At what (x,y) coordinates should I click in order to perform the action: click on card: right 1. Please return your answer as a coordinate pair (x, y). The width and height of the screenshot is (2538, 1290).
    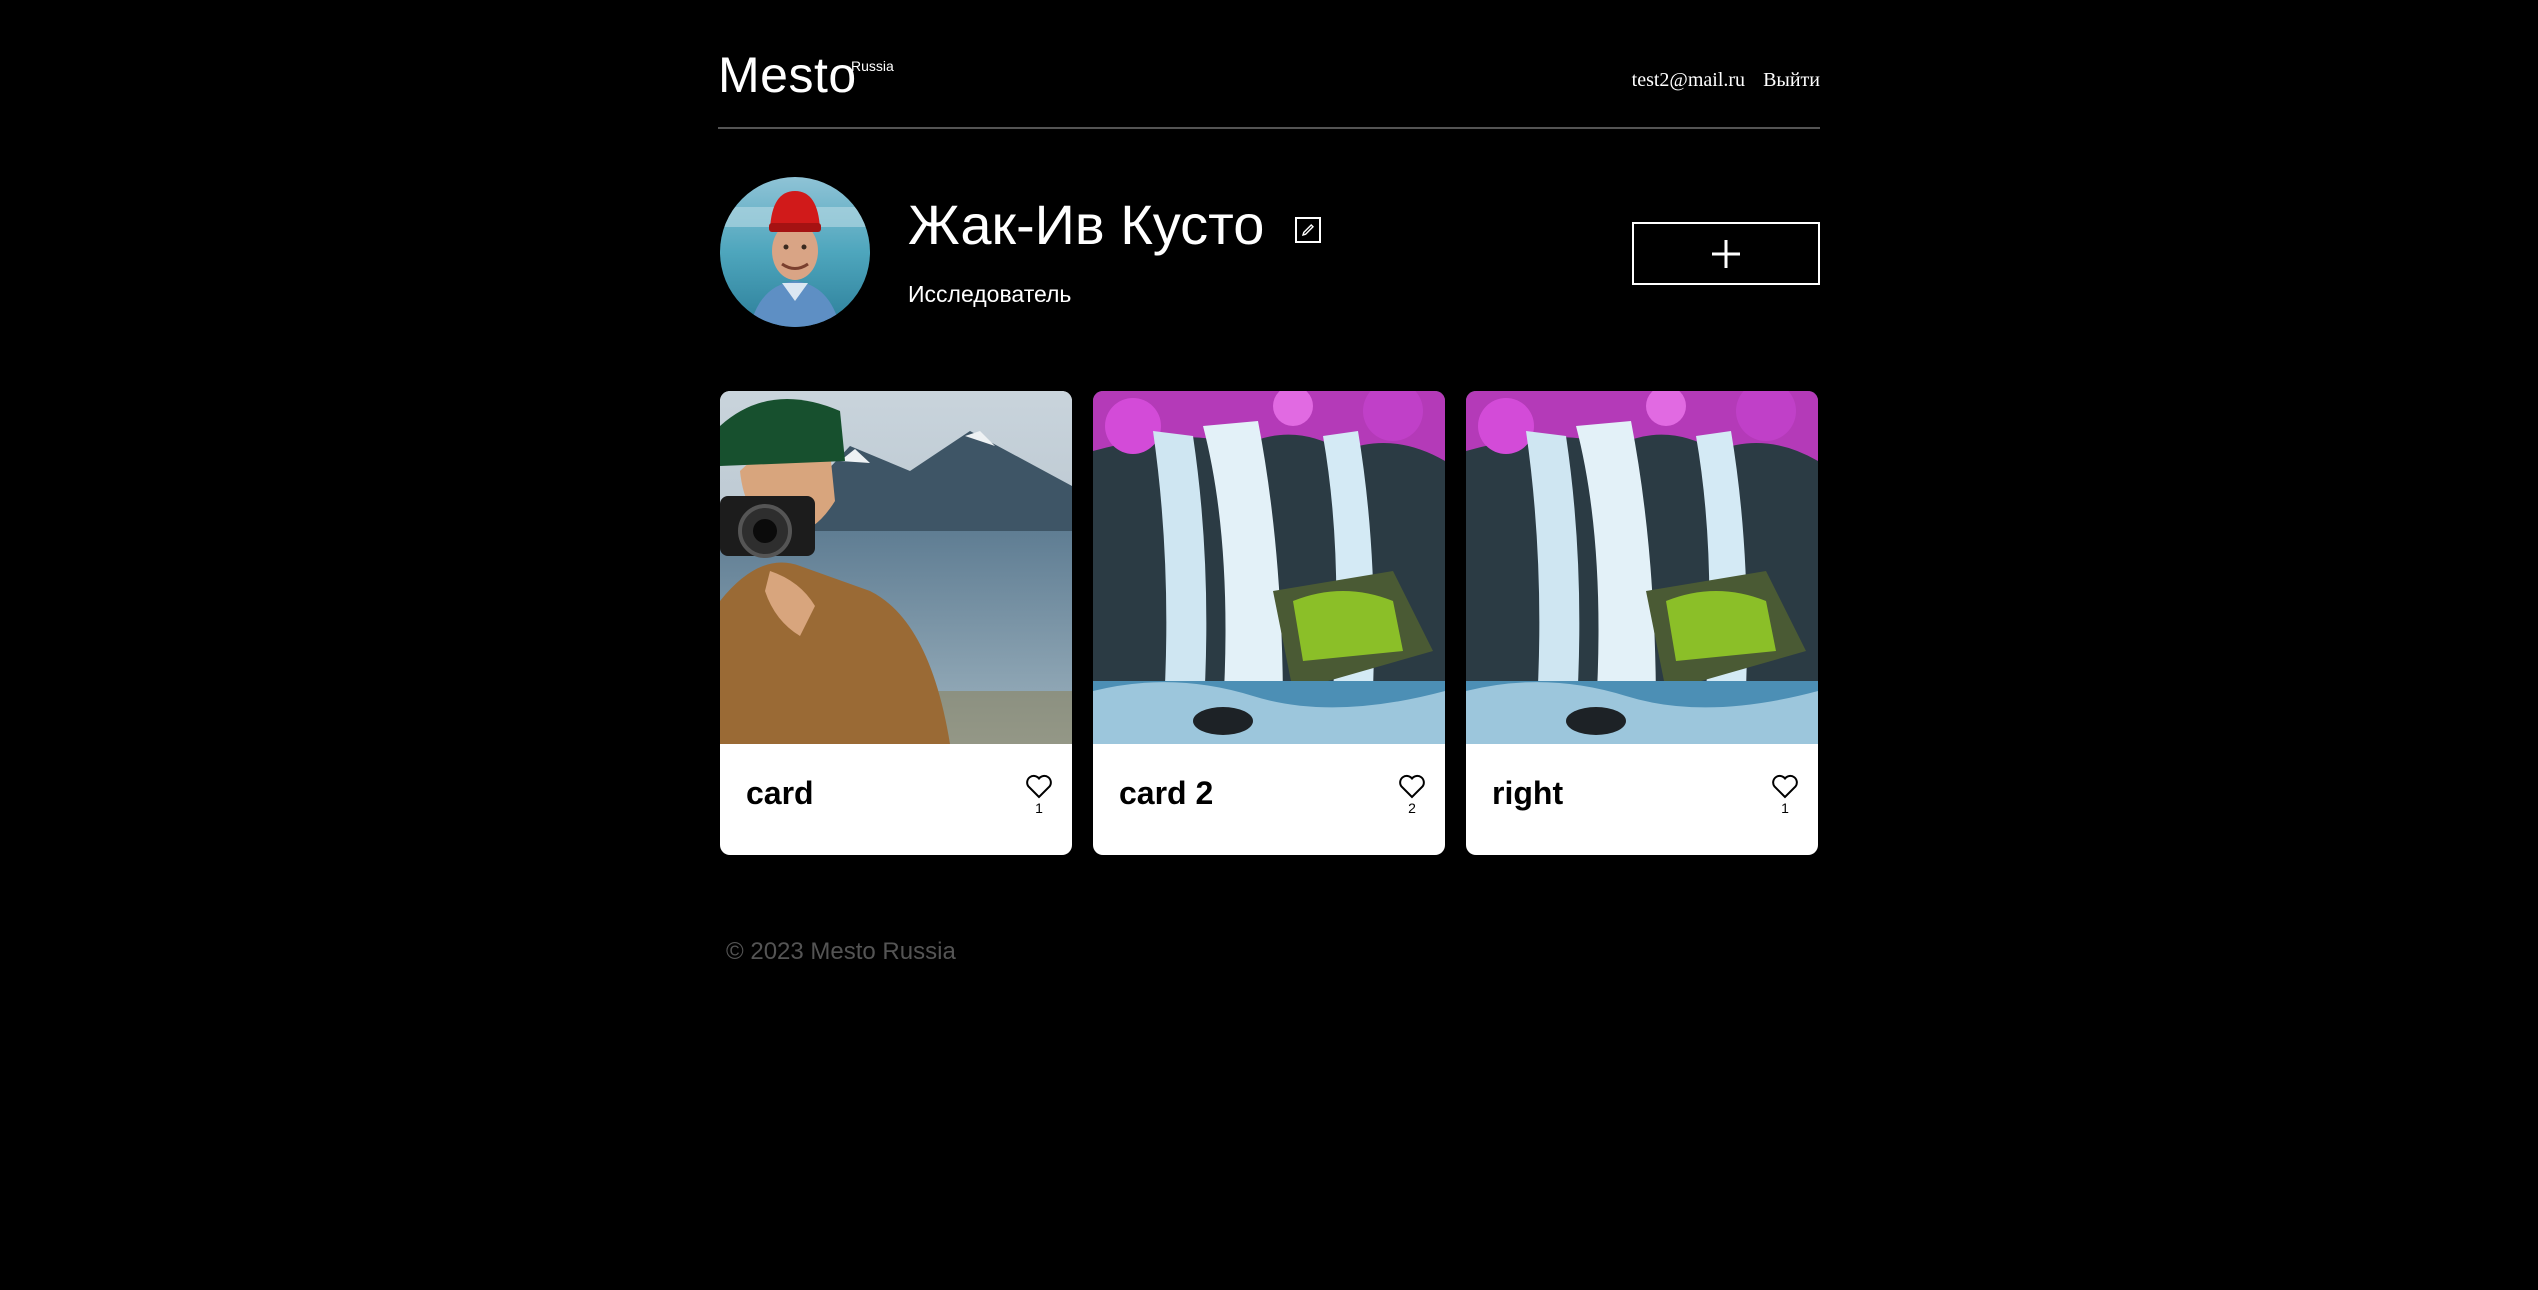
    Looking at the image, I should click on (1642, 623).